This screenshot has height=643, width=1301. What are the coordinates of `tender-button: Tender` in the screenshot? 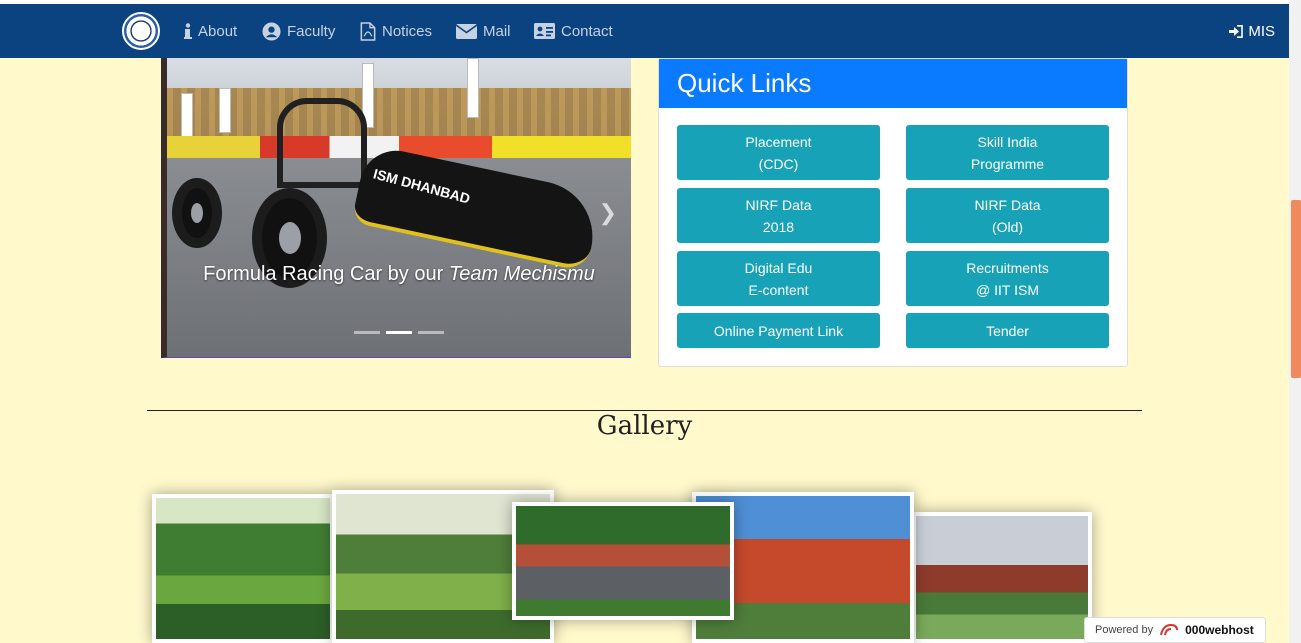 It's located at (1007, 330).